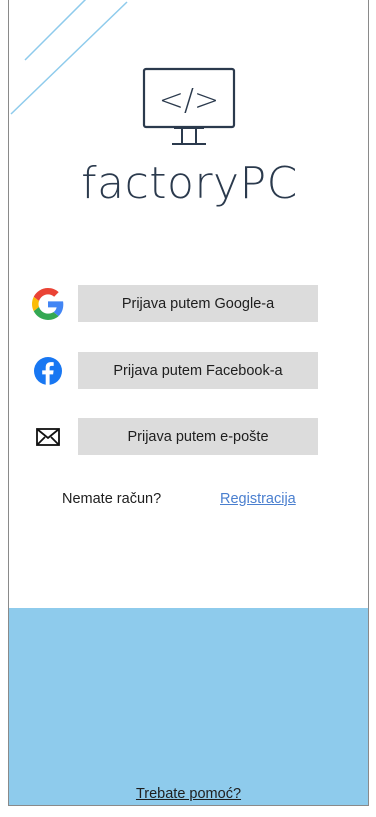 The height and width of the screenshot is (817, 376). I want to click on logo-code-glyph: </>, so click(188, 100).